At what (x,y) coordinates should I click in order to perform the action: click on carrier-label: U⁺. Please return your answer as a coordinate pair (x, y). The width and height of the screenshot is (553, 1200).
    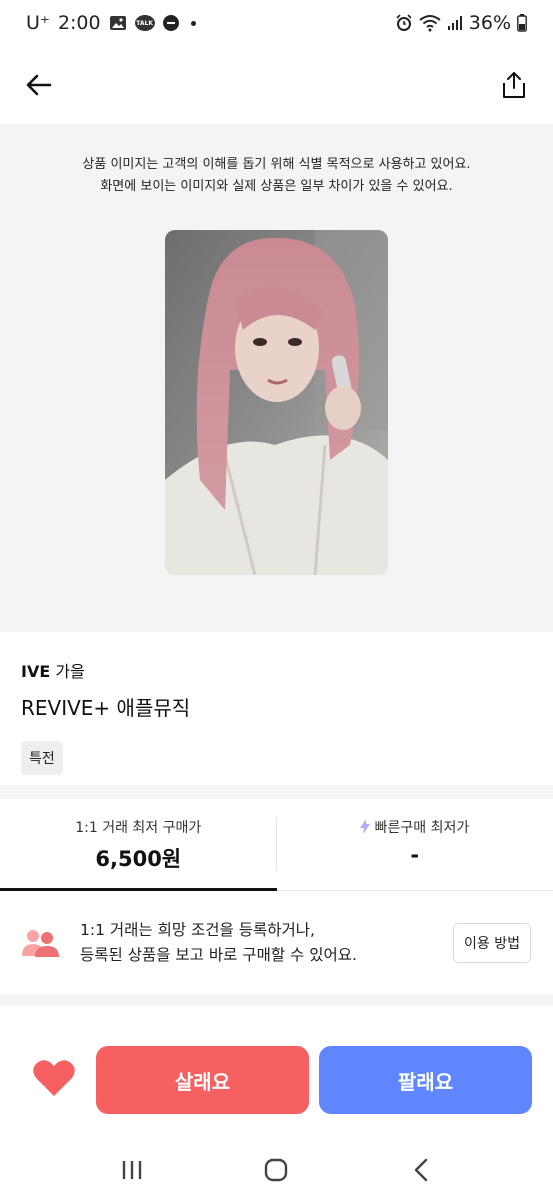
    Looking at the image, I should click on (38, 23).